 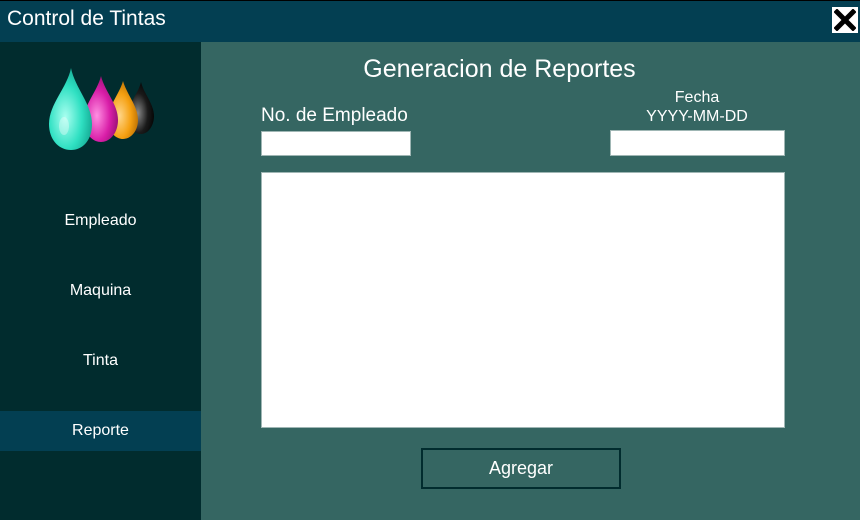 I want to click on close-x-icon, so click(x=845, y=20).